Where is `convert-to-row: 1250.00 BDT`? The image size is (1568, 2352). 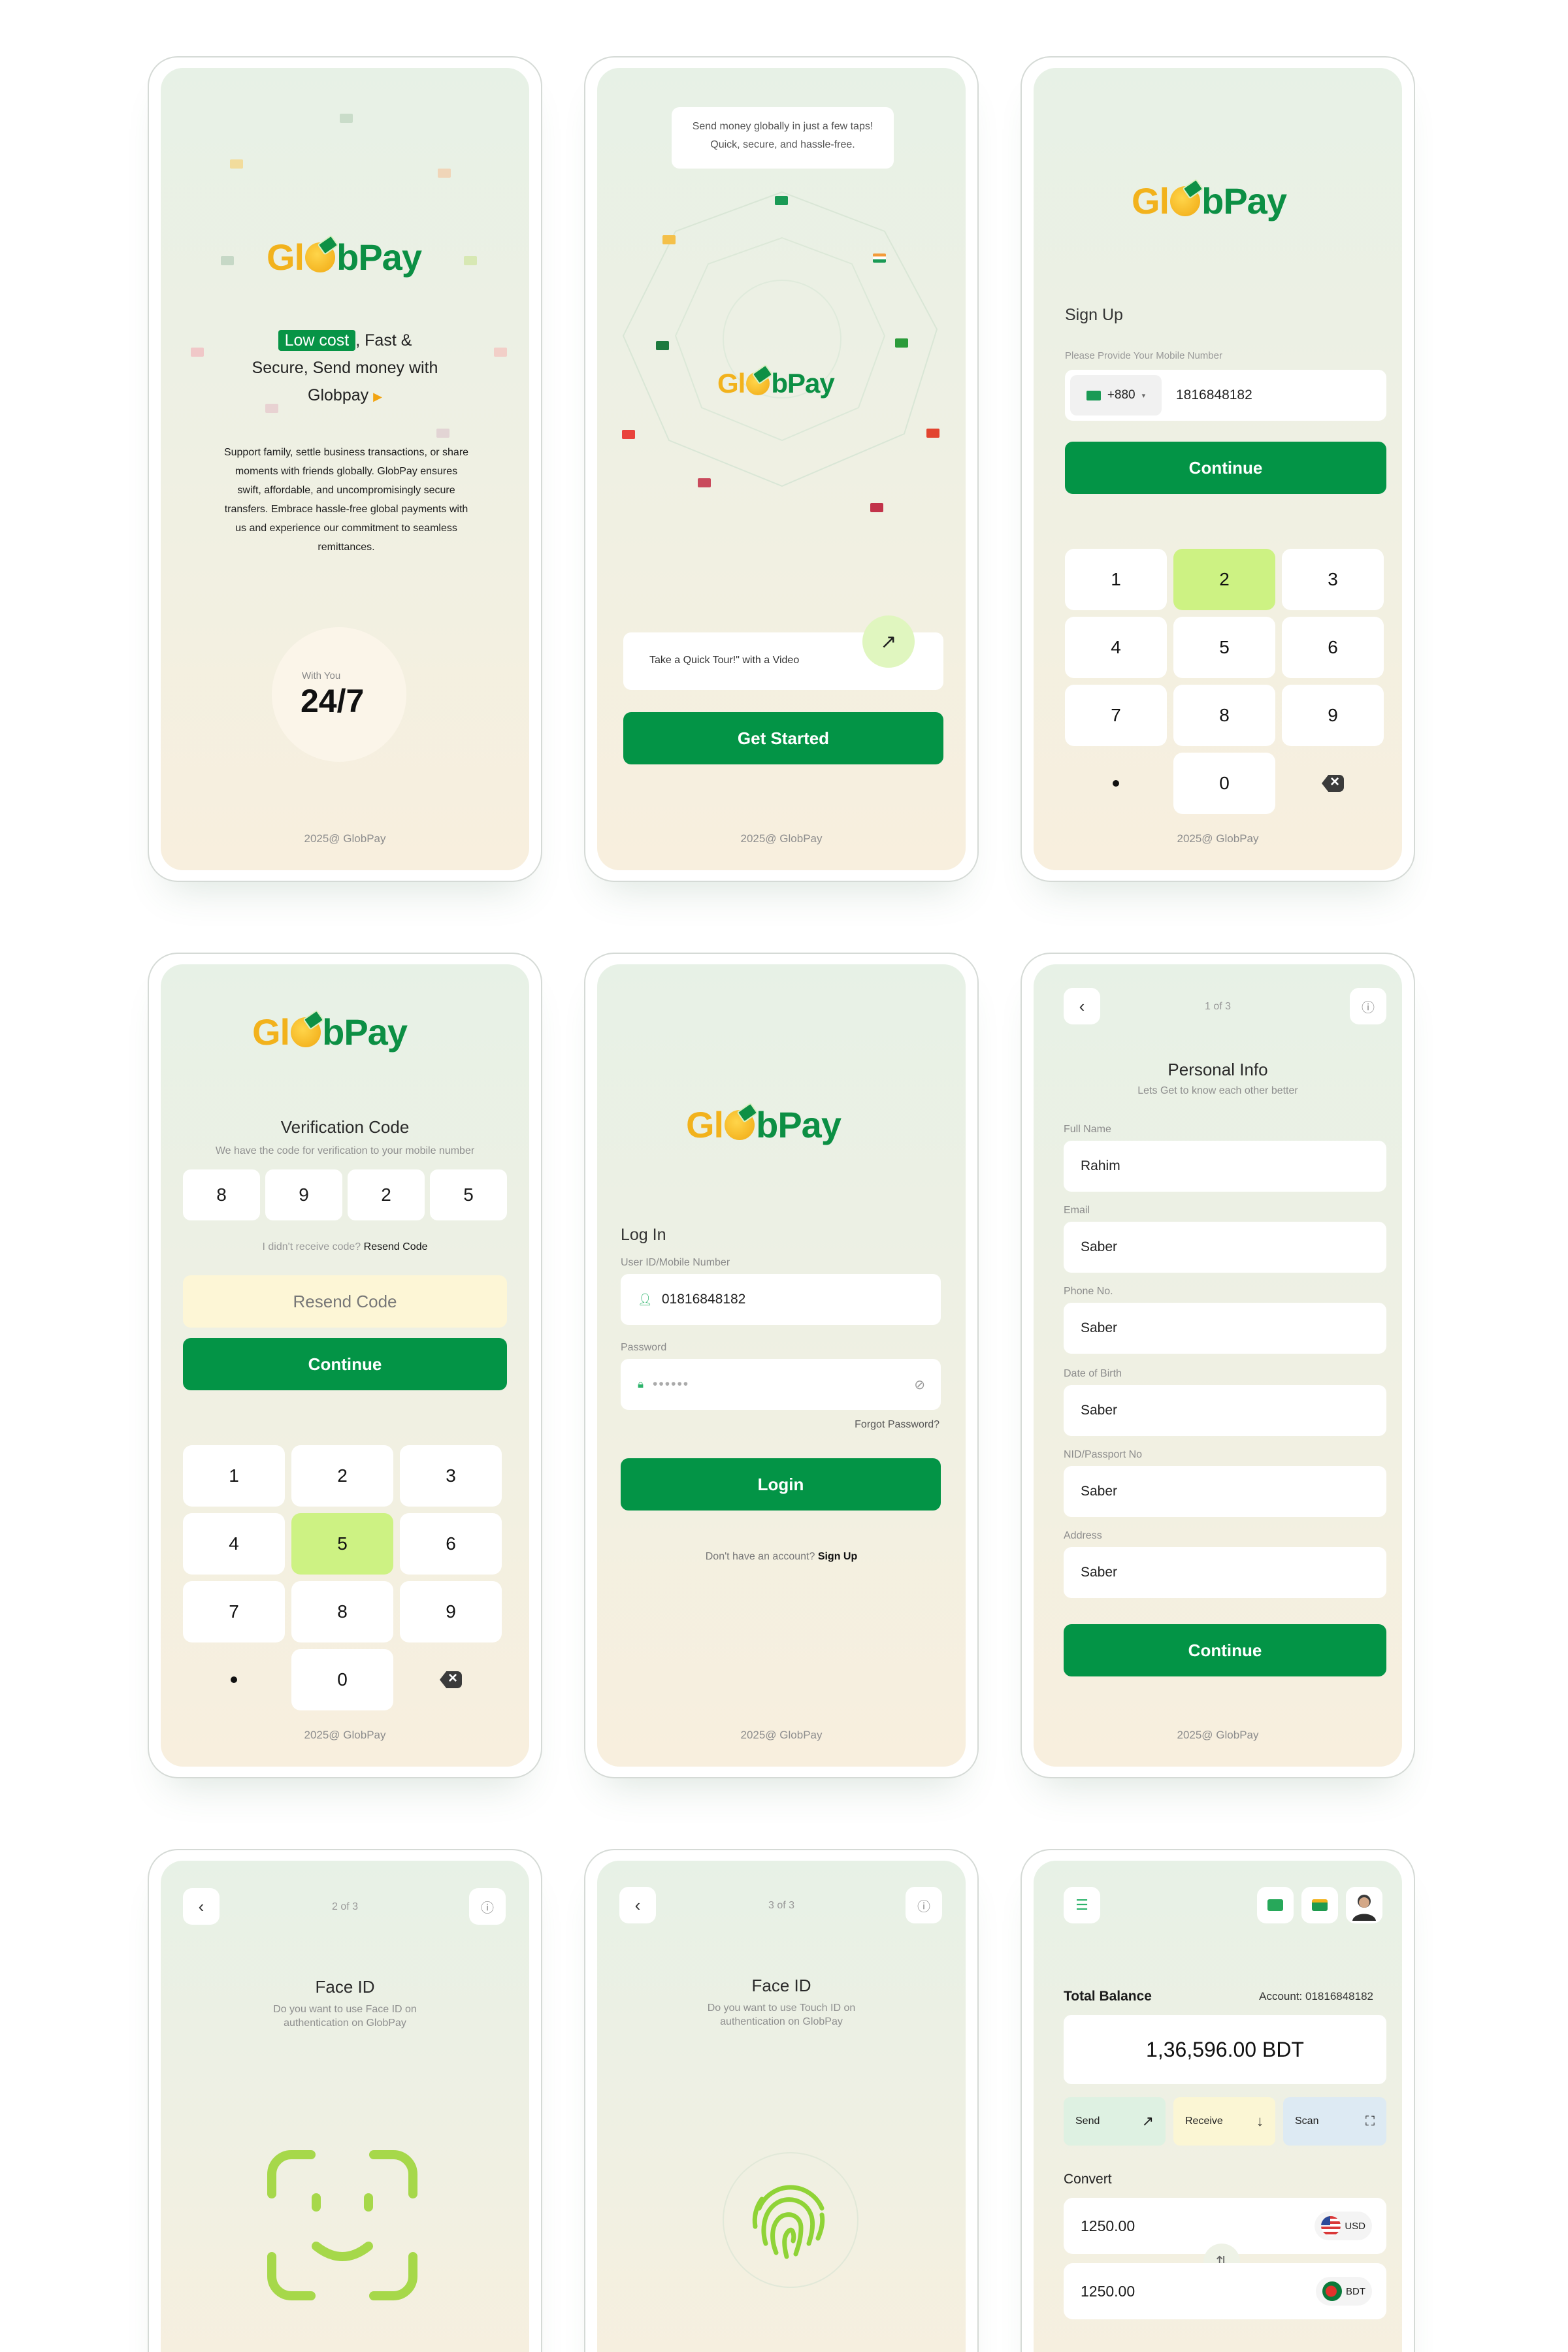 convert-to-row: 1250.00 BDT is located at coordinates (1225, 2291).